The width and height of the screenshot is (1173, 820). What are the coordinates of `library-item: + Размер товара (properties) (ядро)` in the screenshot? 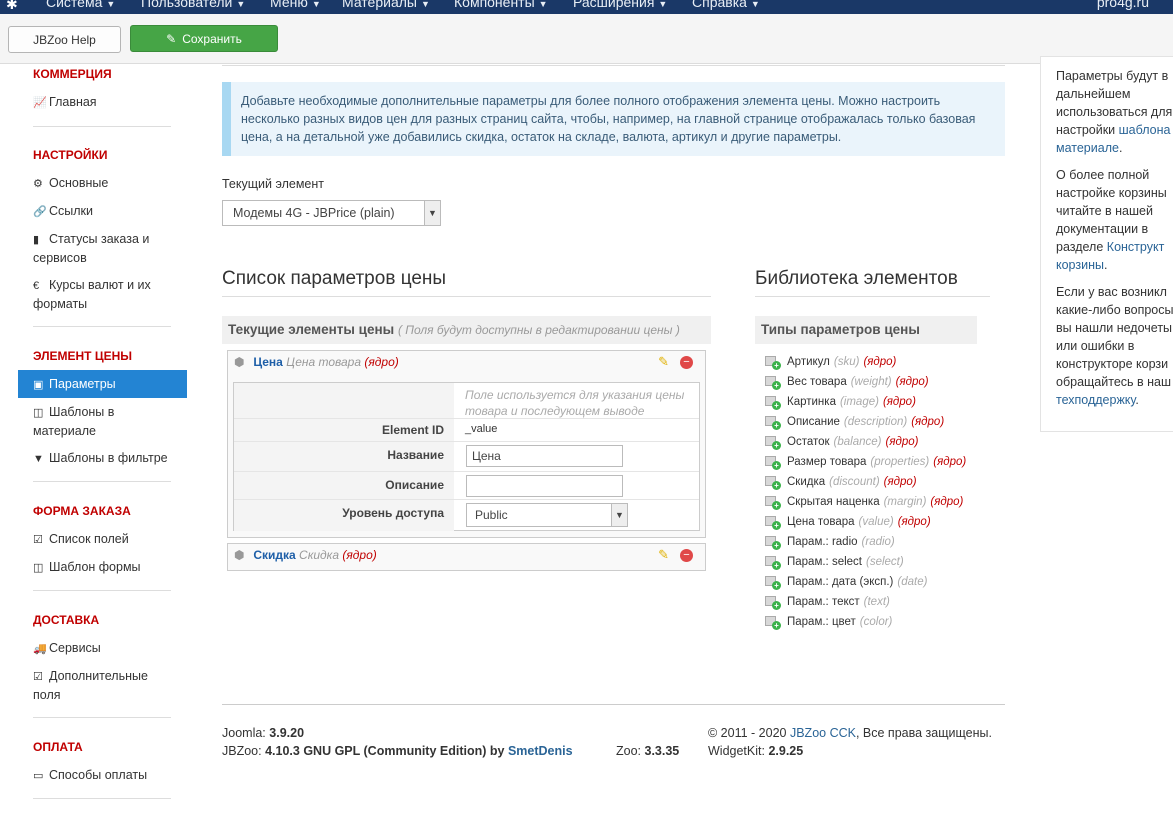 It's located at (884, 462).